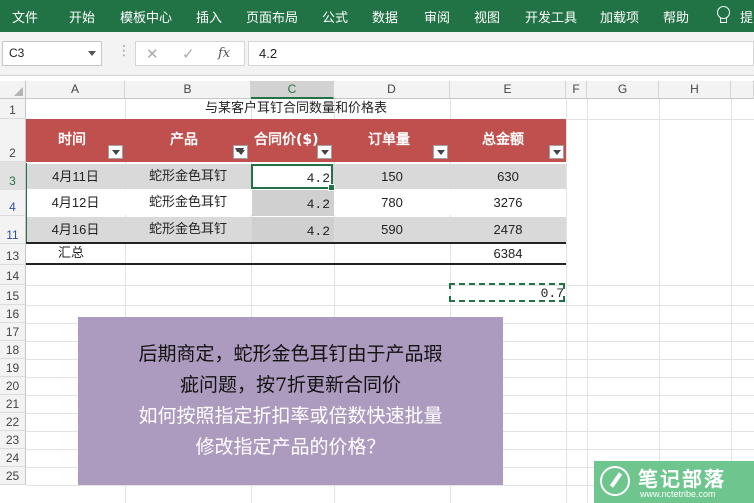  Describe the element at coordinates (551, 16) in the screenshot. I see `tab-developer: 开发工具` at that location.